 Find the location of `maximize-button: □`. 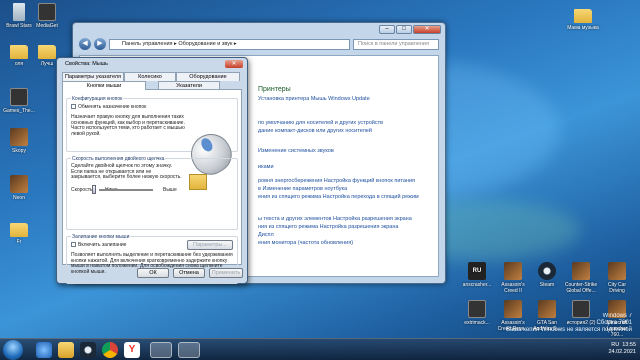

maximize-button: □ is located at coordinates (404, 29).